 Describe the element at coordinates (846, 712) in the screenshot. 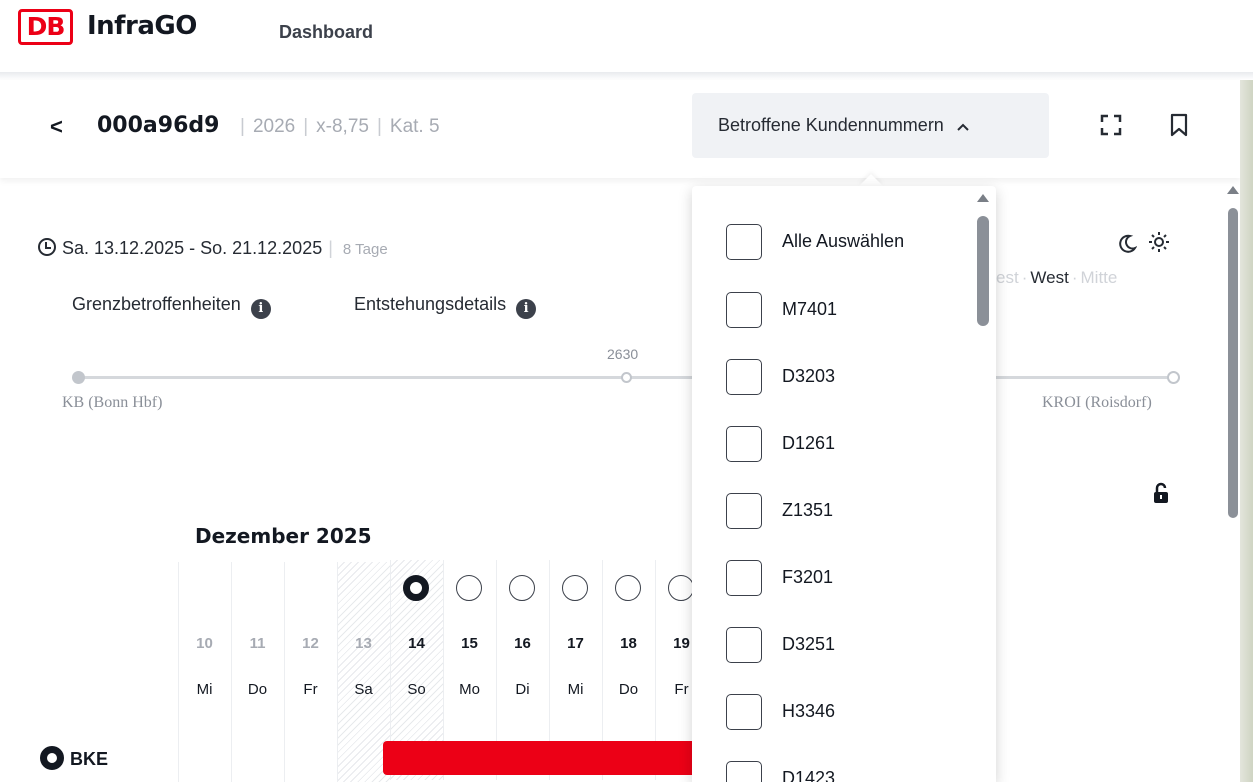

I see `customer-option: H3346` at that location.